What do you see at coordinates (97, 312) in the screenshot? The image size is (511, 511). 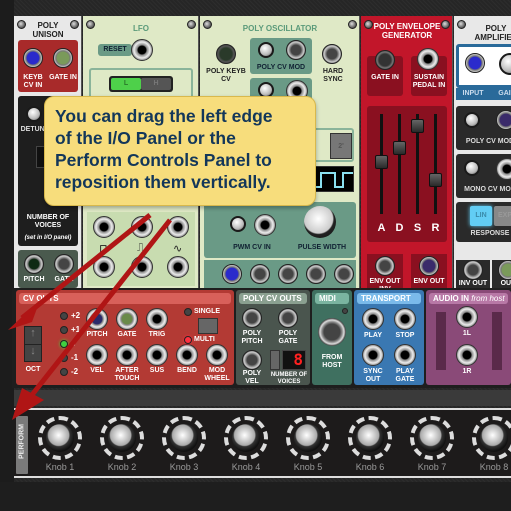 I see `arrow-to-perform-panel` at bounding box center [97, 312].